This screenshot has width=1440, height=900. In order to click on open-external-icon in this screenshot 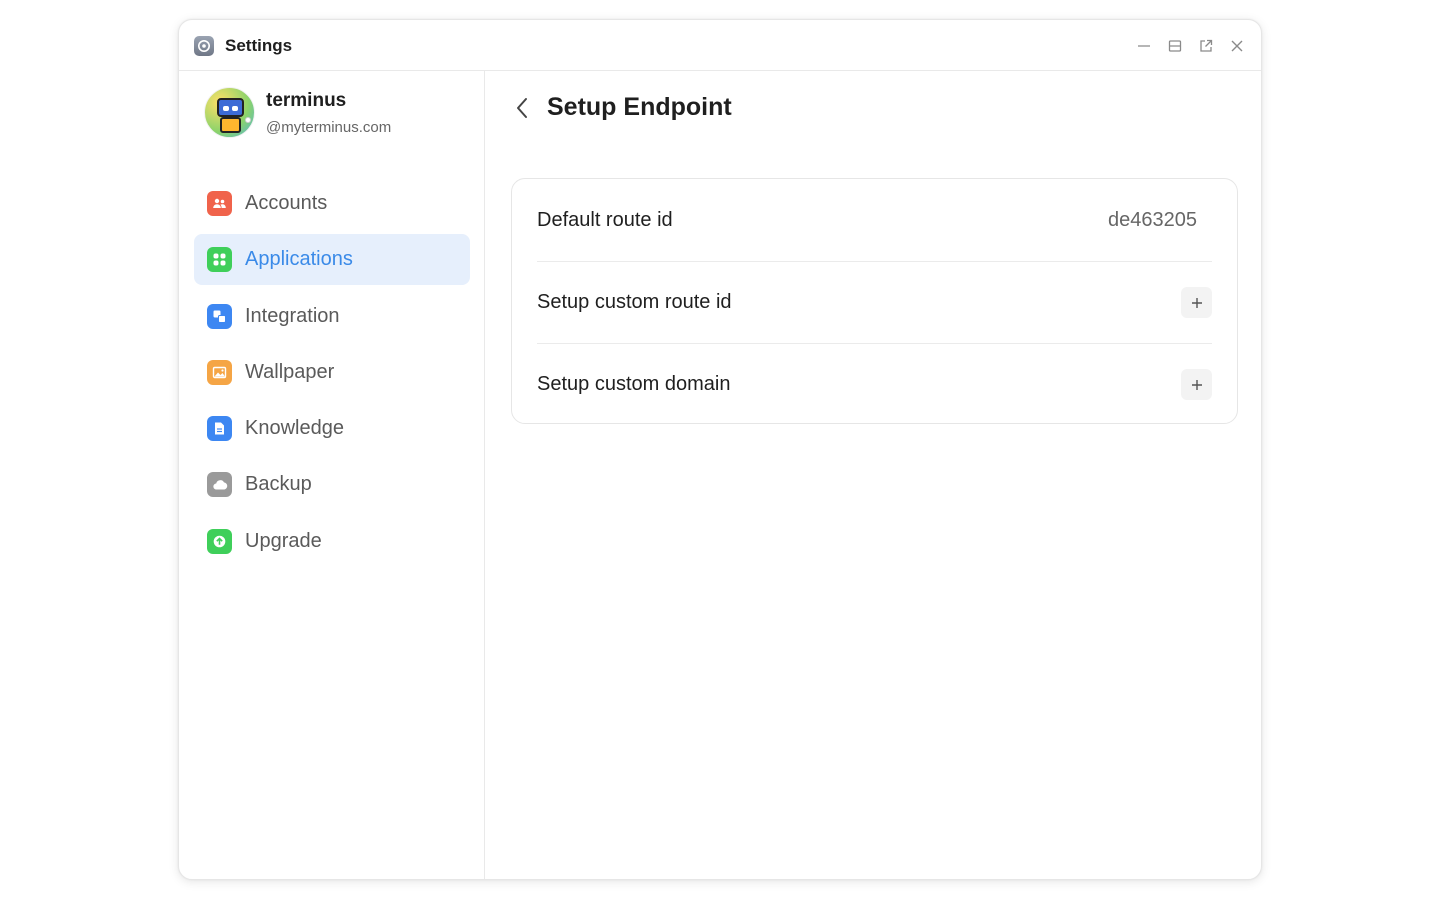, I will do `click(1205, 45)`.